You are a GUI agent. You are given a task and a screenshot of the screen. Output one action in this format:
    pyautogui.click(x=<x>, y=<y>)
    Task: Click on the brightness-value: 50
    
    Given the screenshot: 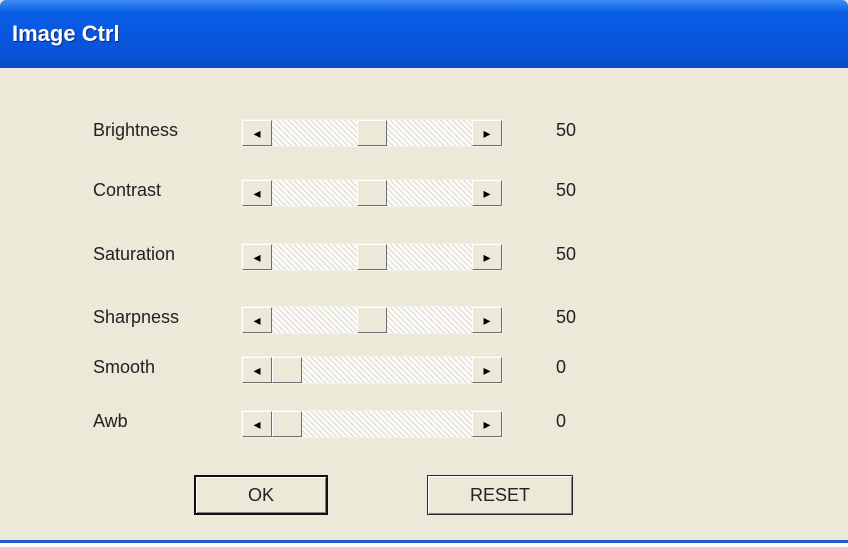 What is the action you would take?
    pyautogui.click(x=566, y=130)
    